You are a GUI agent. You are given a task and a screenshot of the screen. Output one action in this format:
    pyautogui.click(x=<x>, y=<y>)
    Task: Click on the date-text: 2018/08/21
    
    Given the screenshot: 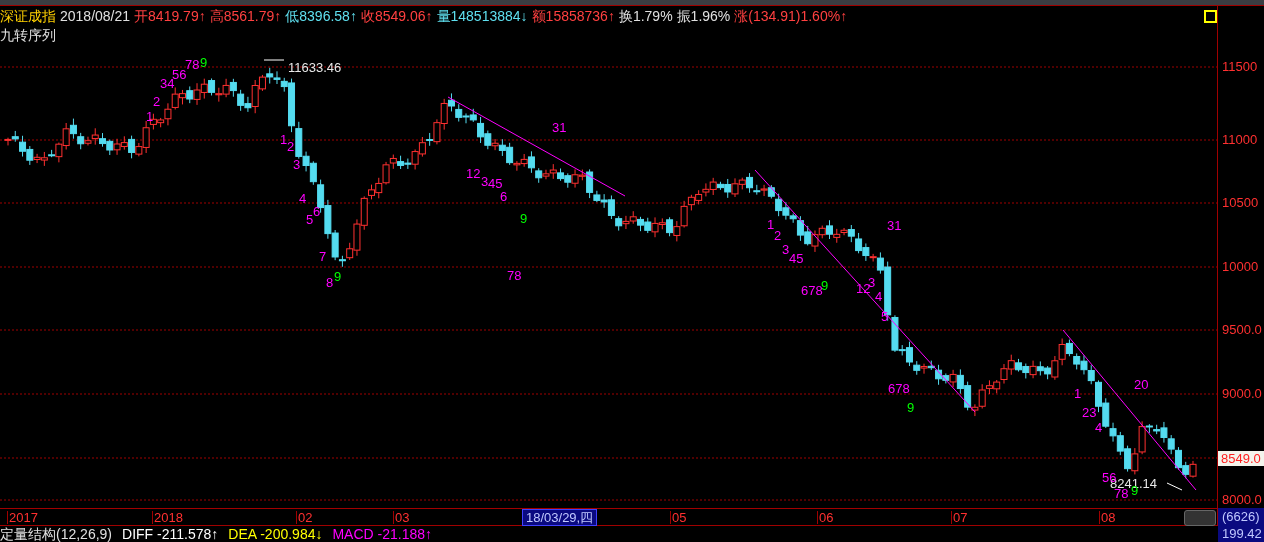 What is the action you would take?
    pyautogui.click(x=95, y=17)
    